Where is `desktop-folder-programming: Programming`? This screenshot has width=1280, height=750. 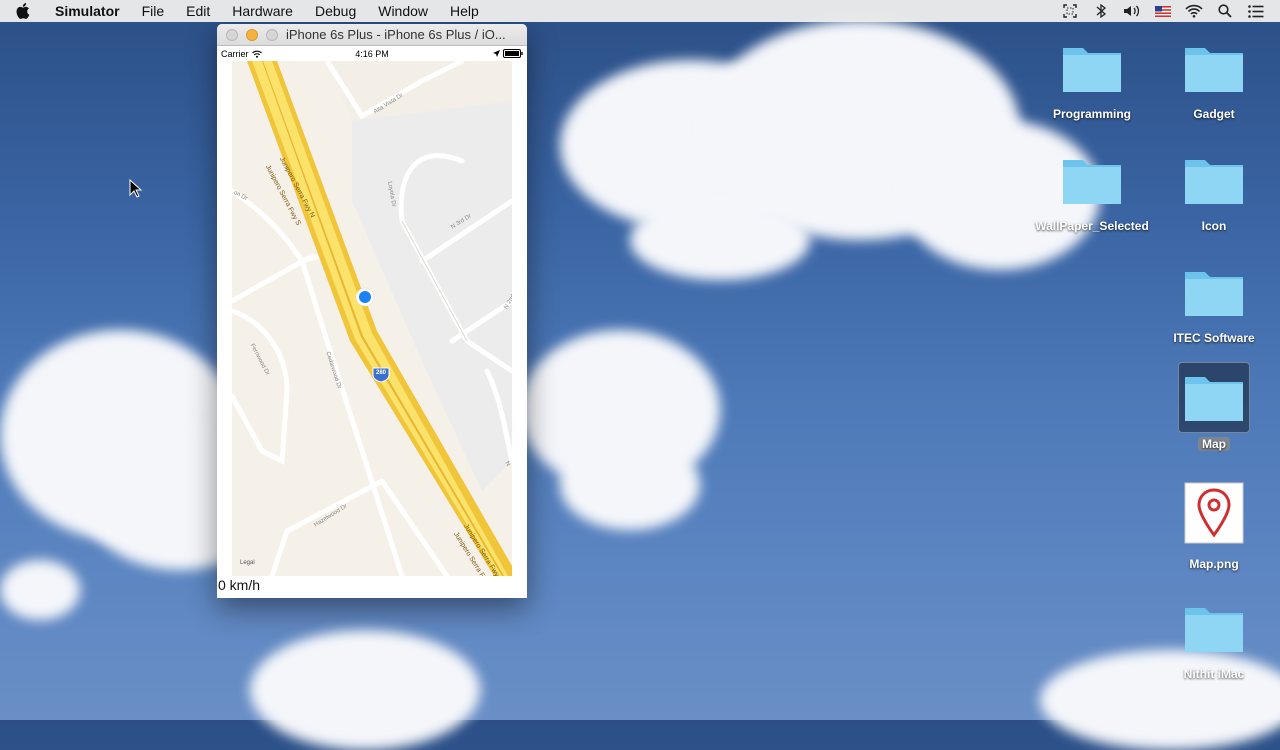 desktop-folder-programming: Programming is located at coordinates (1092, 79).